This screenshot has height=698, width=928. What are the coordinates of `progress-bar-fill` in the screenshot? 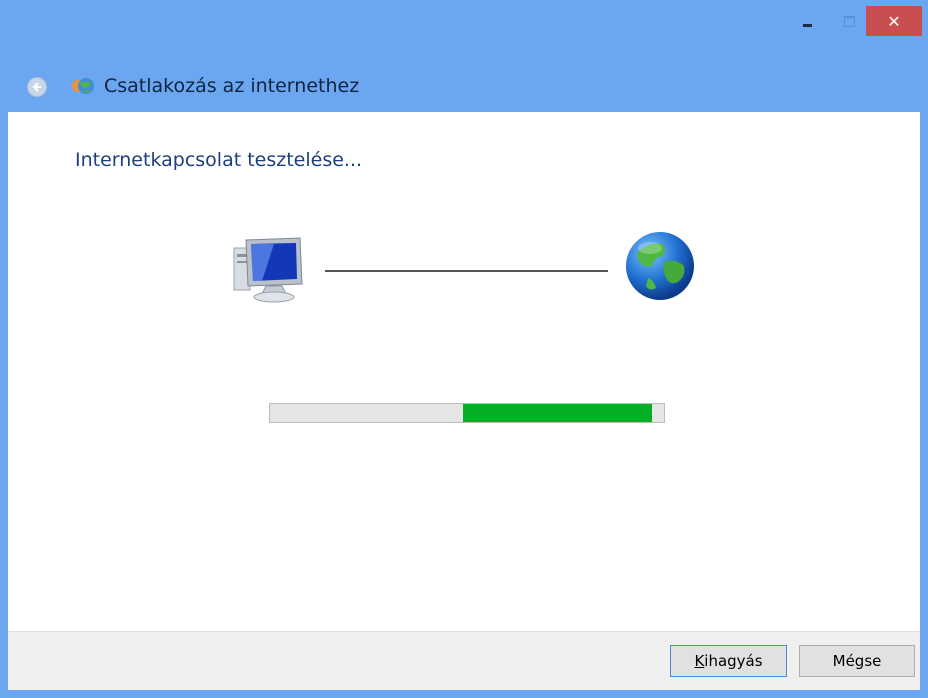 It's located at (558, 413).